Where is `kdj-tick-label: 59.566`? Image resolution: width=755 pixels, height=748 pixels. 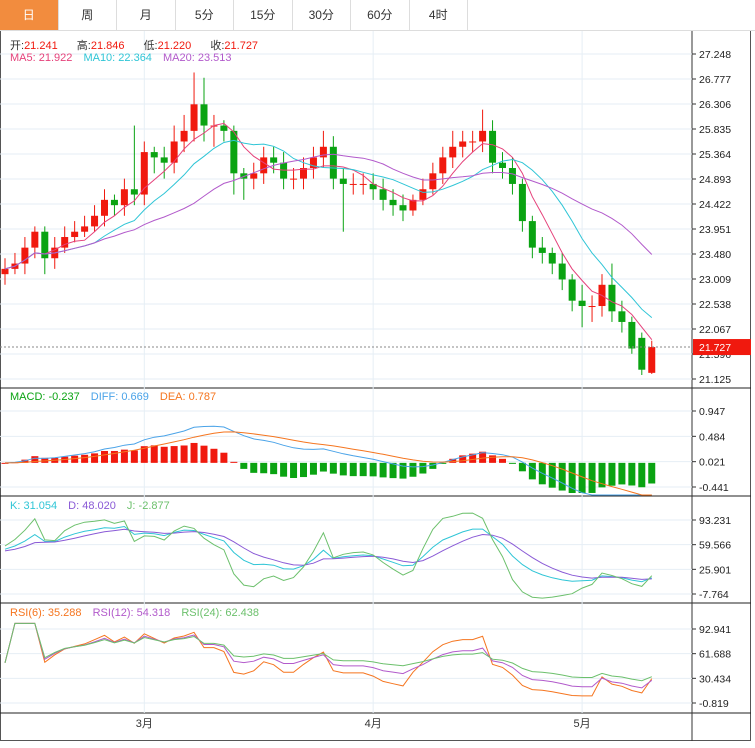 kdj-tick-label: 59.566 is located at coordinates (715, 546).